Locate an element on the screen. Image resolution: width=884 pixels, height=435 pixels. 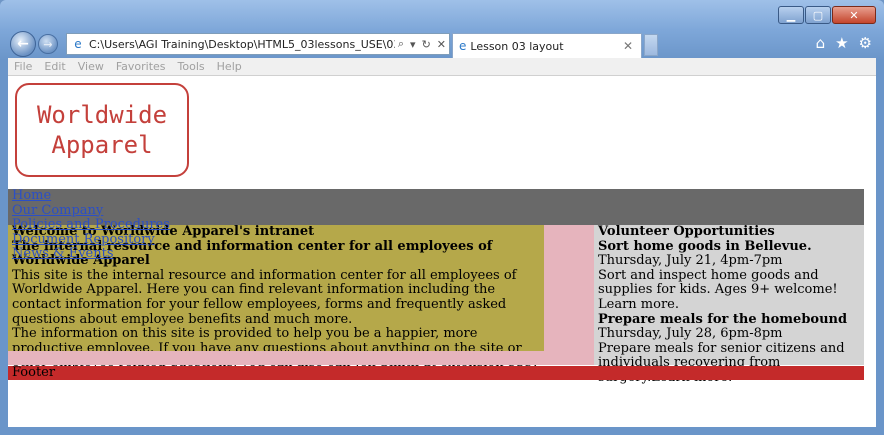
logo-line-1: Worldwide is located at coordinates (102, 115).